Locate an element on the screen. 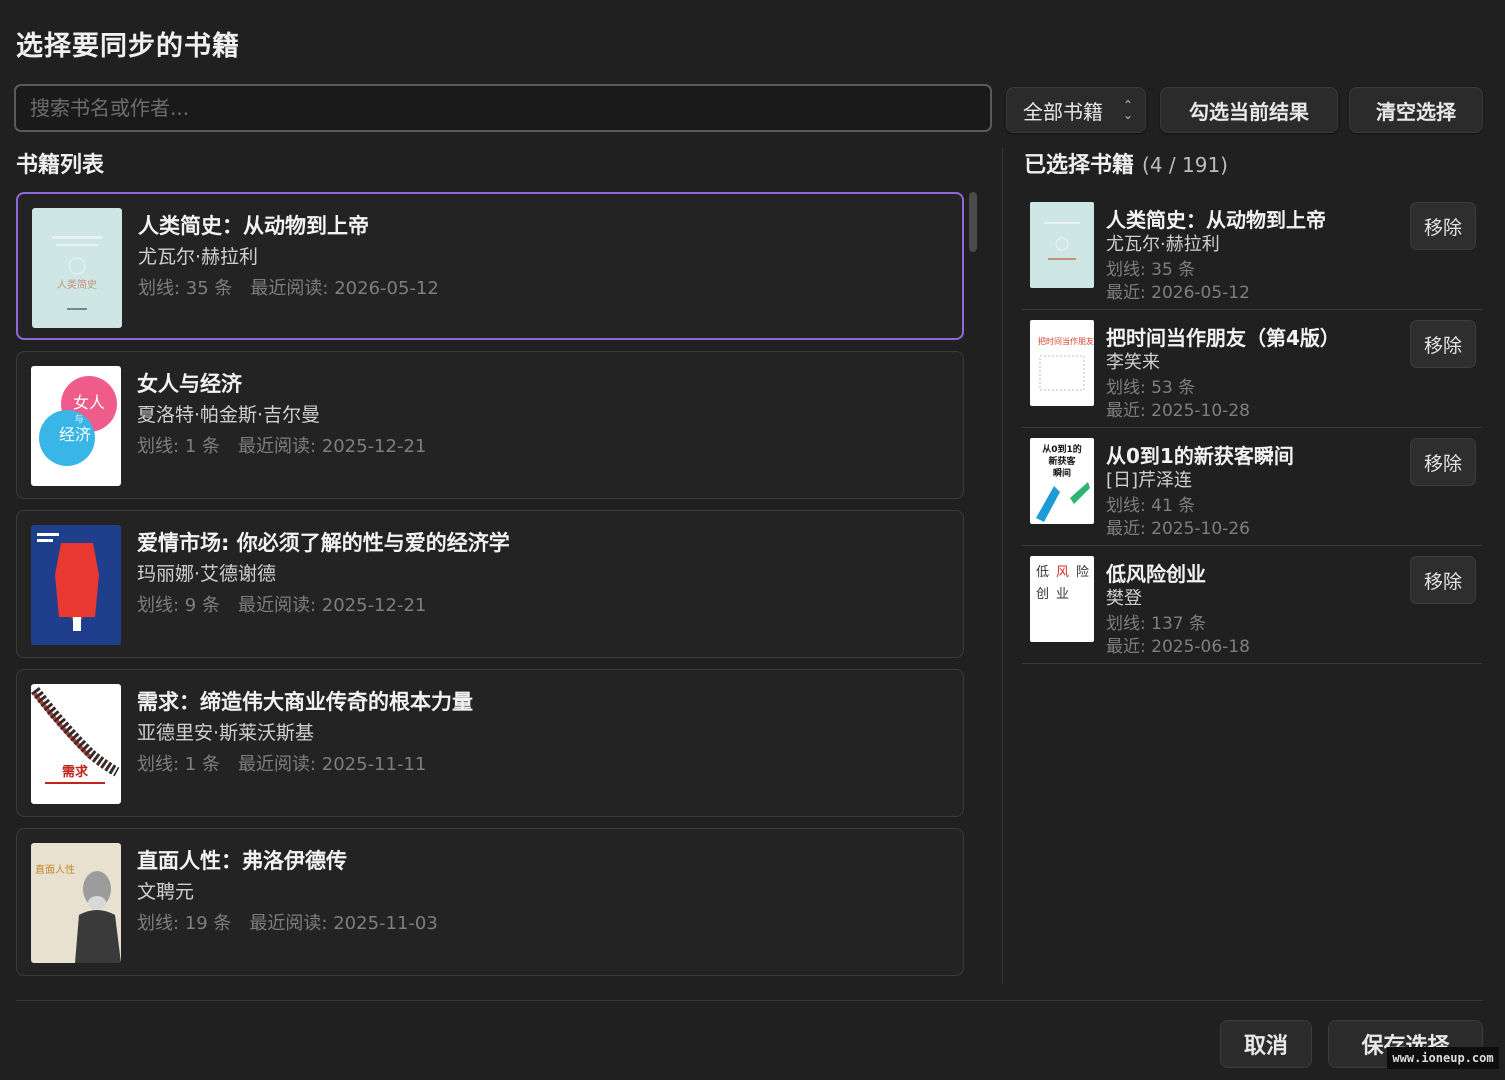 This screenshot has height=1080, width=1505. cover-text: 风 is located at coordinates (1062, 572).